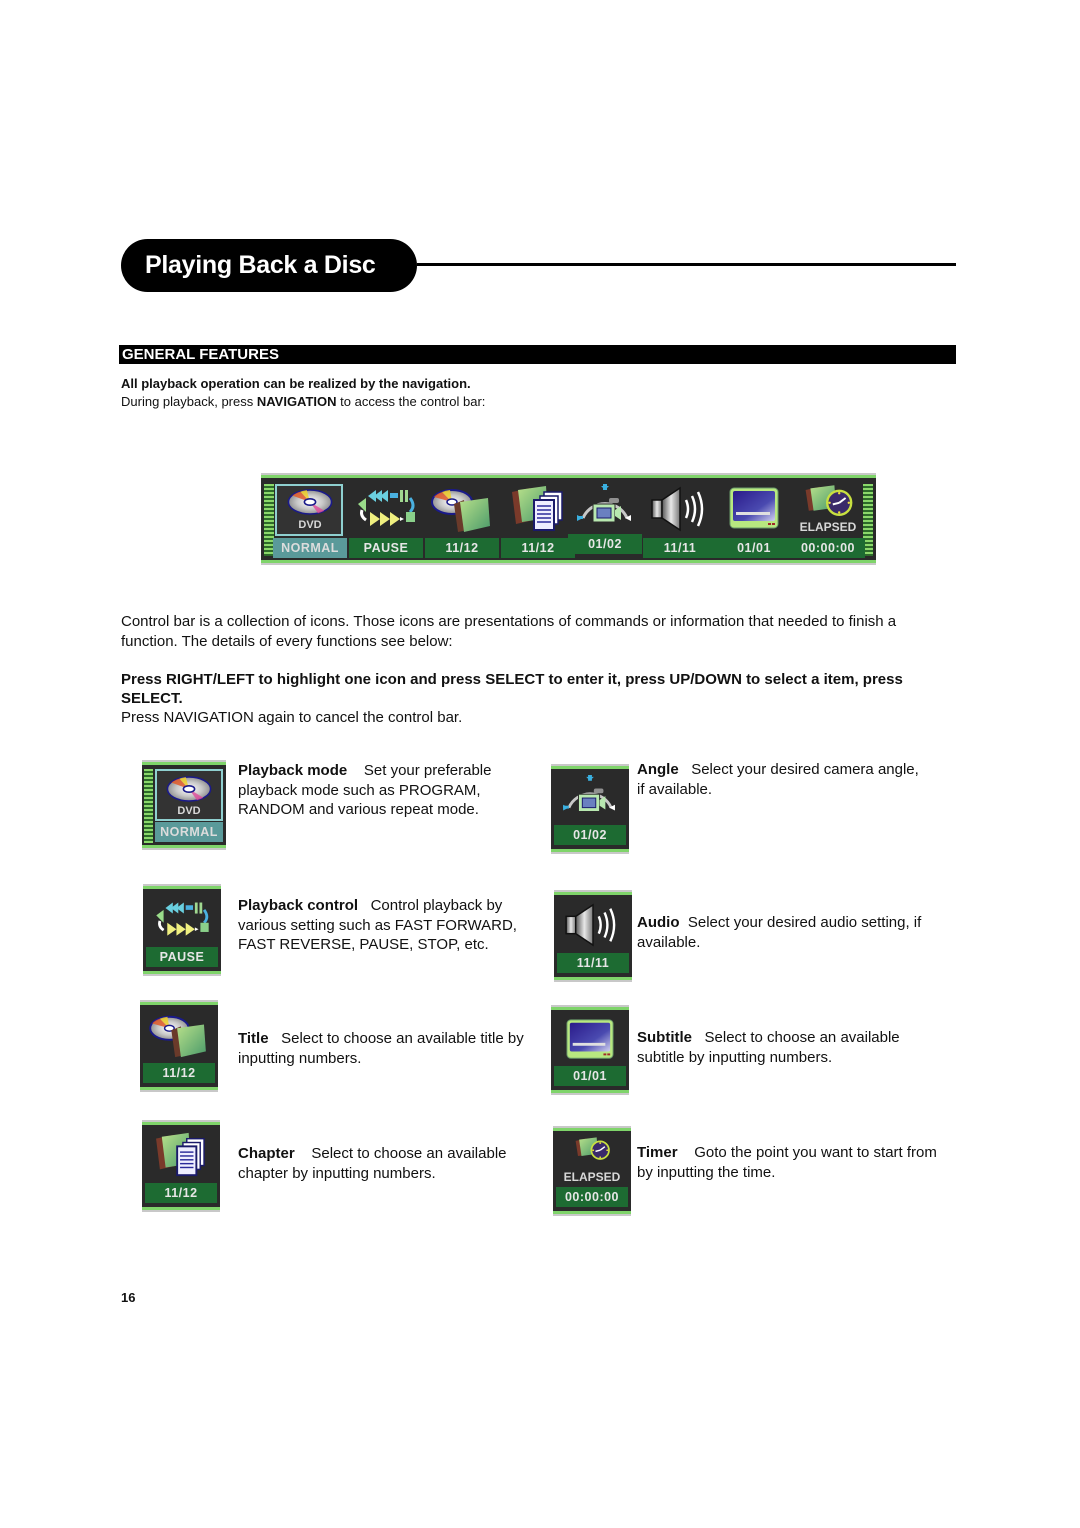  What do you see at coordinates (592, 1148) in the screenshot?
I see `timer-clock-icon` at bounding box center [592, 1148].